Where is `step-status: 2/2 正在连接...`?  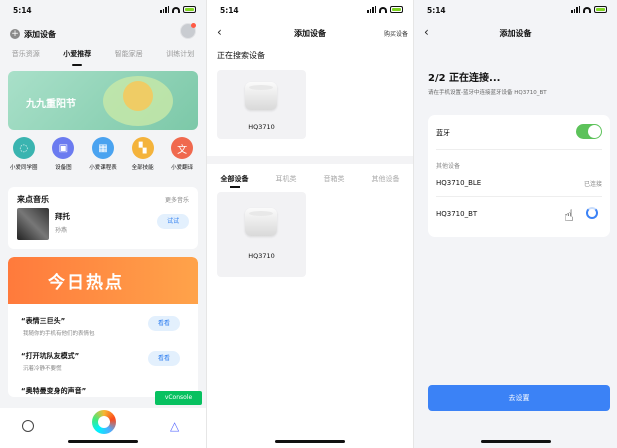
step-status: 2/2 正在连接... is located at coordinates (464, 78).